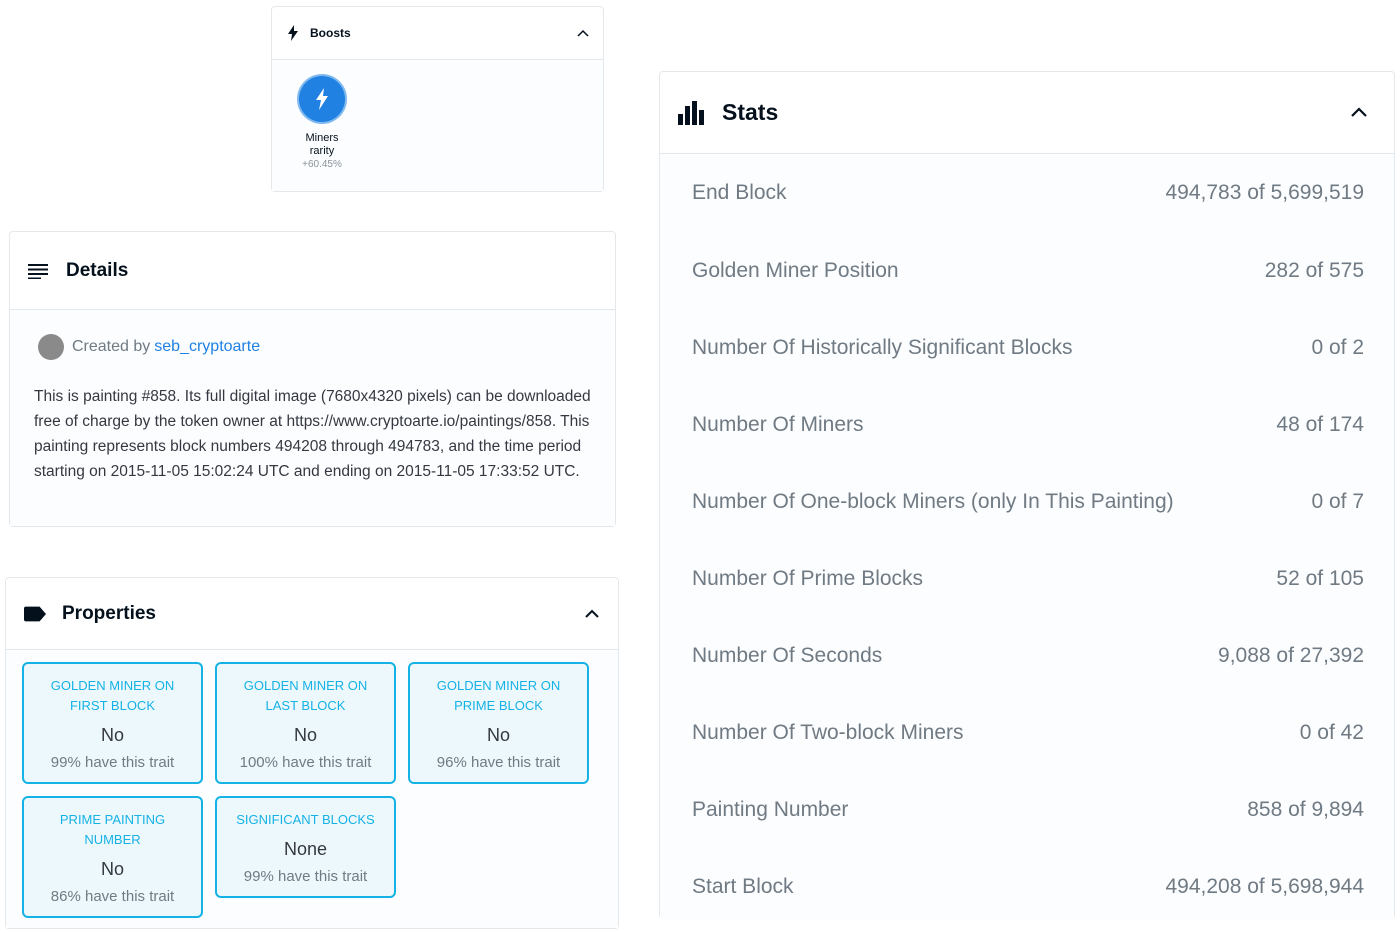 The height and width of the screenshot is (933, 1400). Describe the element at coordinates (828, 732) in the screenshot. I see `stat-label: Number Of Two-block Miners` at that location.